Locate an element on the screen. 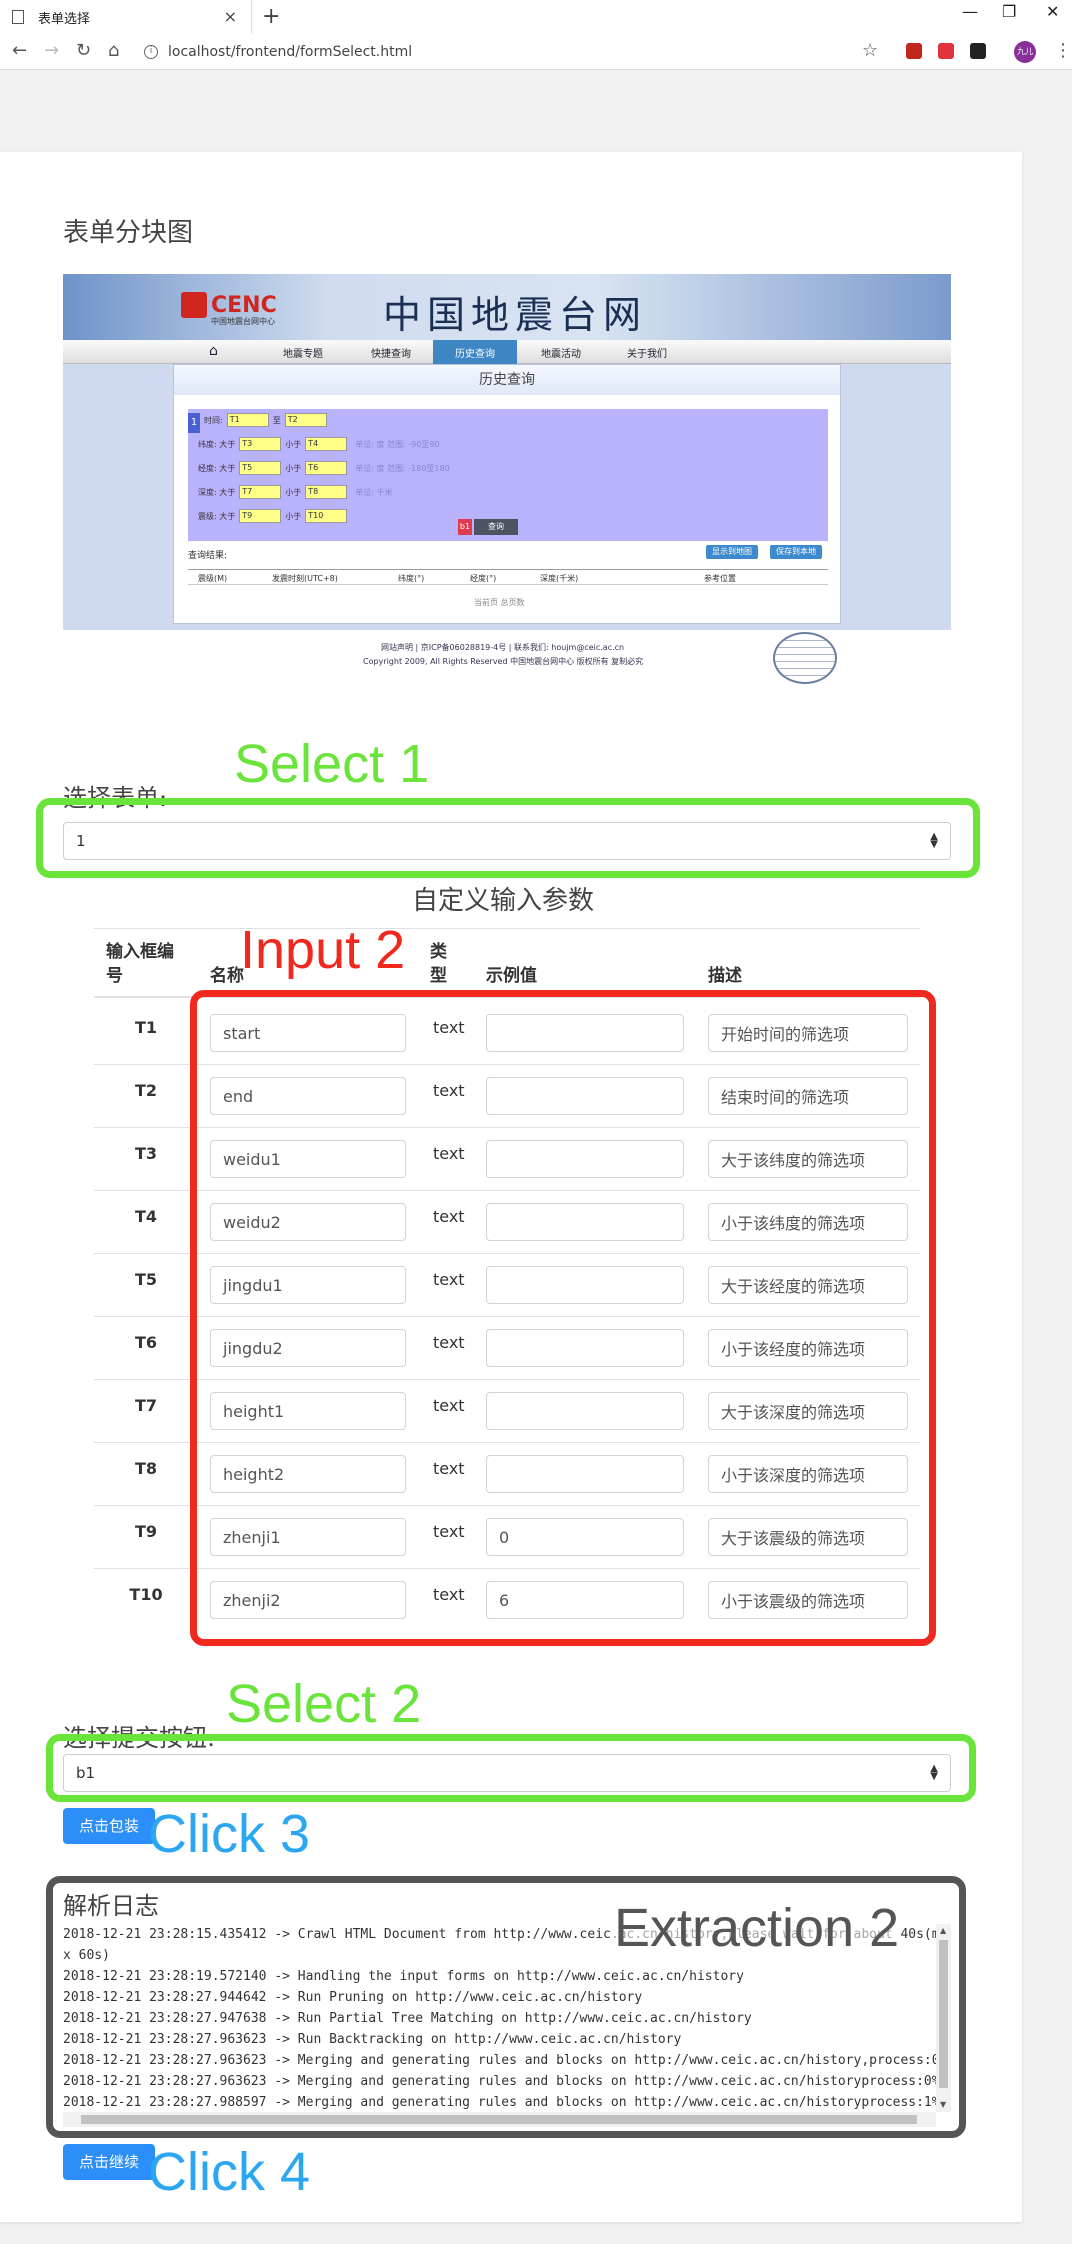 This screenshot has height=2244, width=1072. reload-icon: ↻ is located at coordinates (83, 50).